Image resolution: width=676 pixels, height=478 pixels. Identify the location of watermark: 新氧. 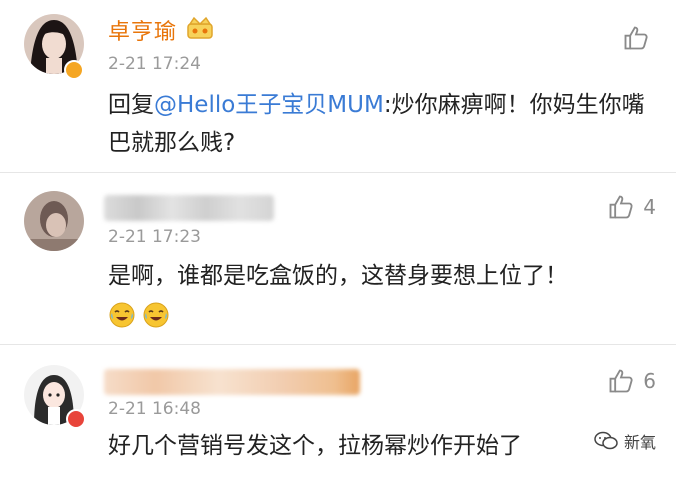
(625, 441).